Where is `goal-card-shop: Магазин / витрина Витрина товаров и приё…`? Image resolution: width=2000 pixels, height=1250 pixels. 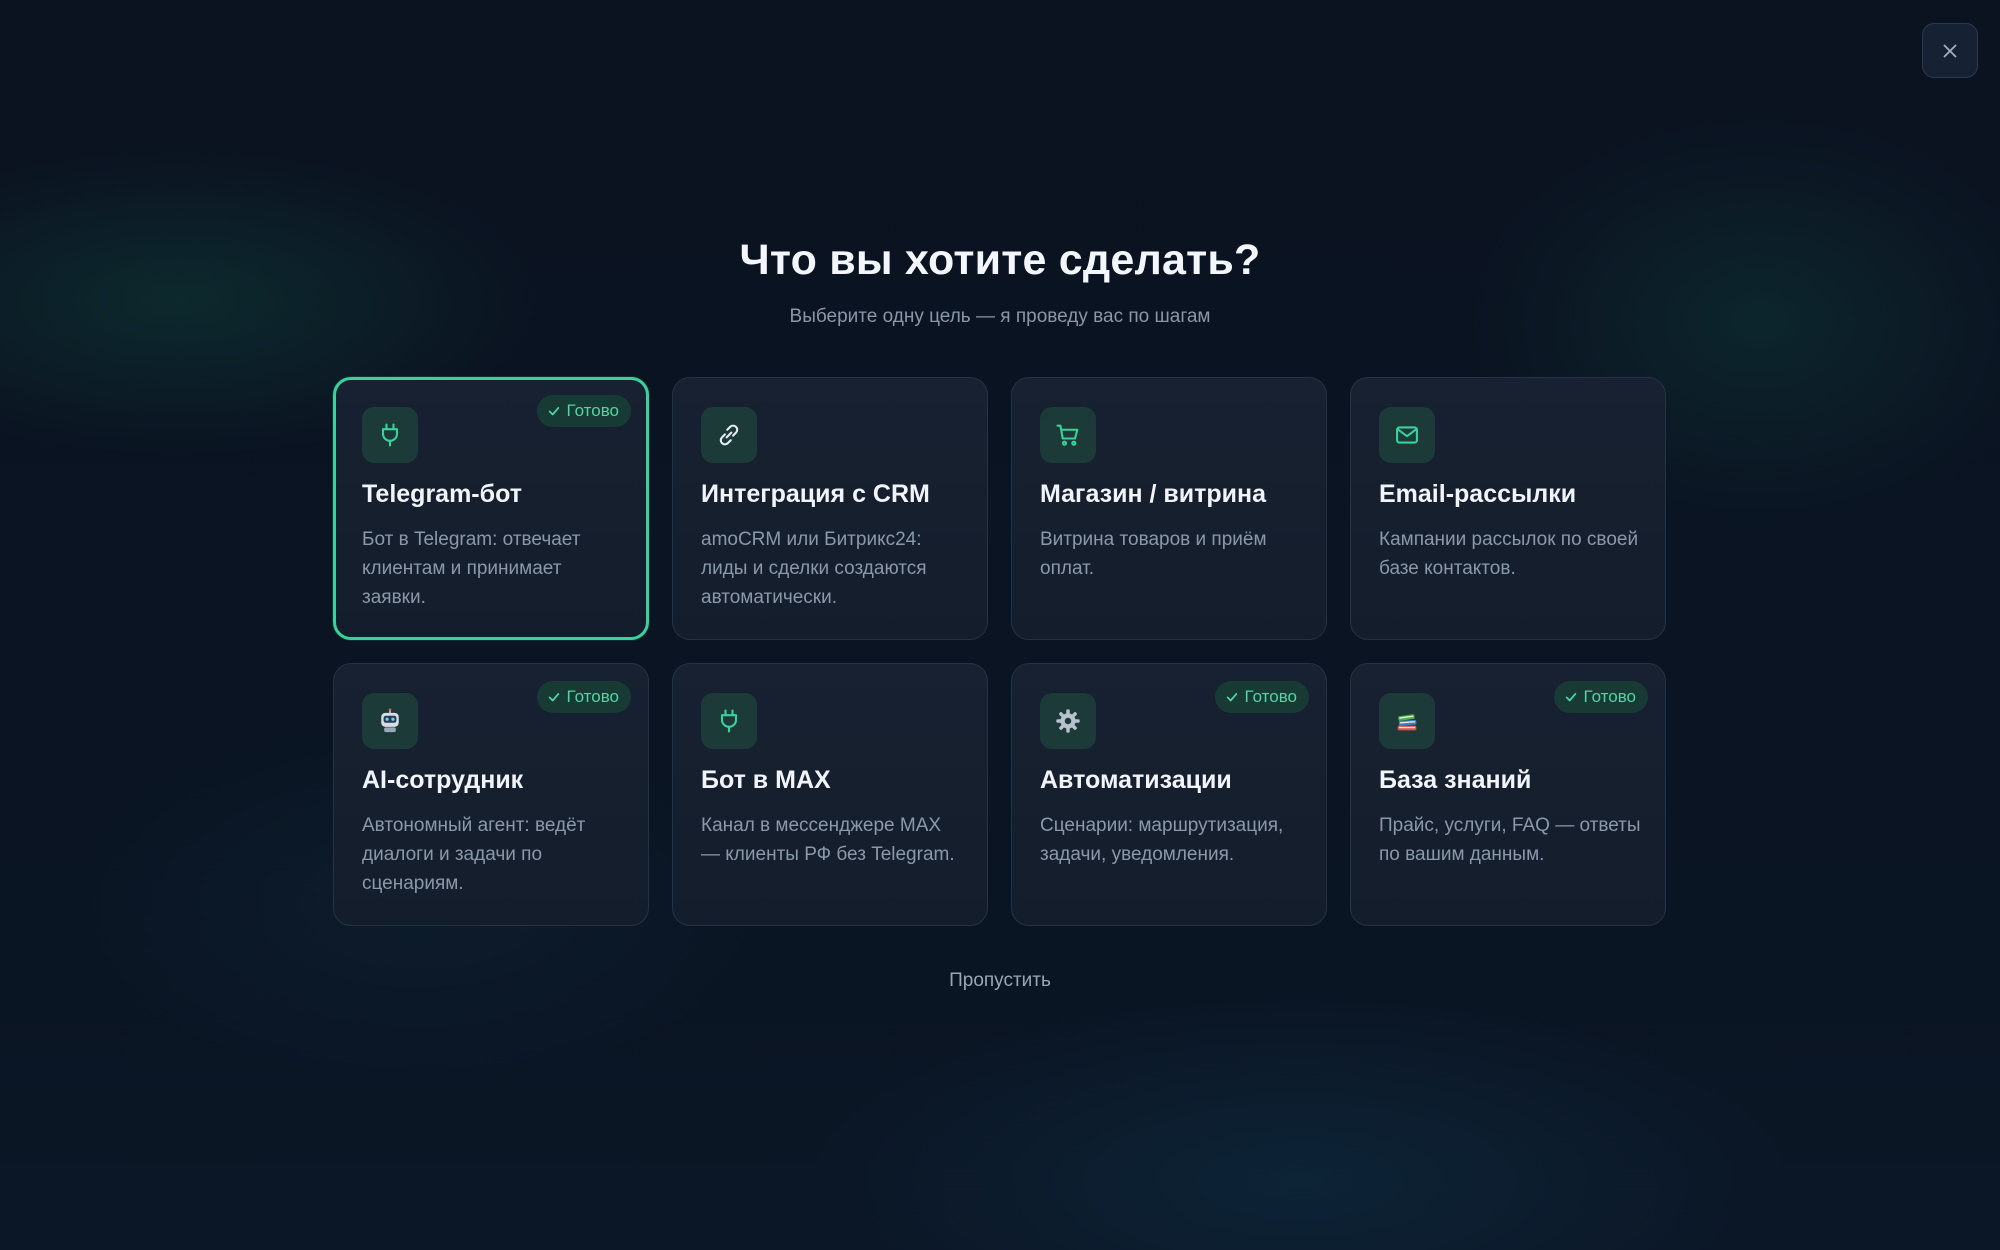
goal-card-shop: Магазин / витрина Витрина товаров и приё… is located at coordinates (1169, 508).